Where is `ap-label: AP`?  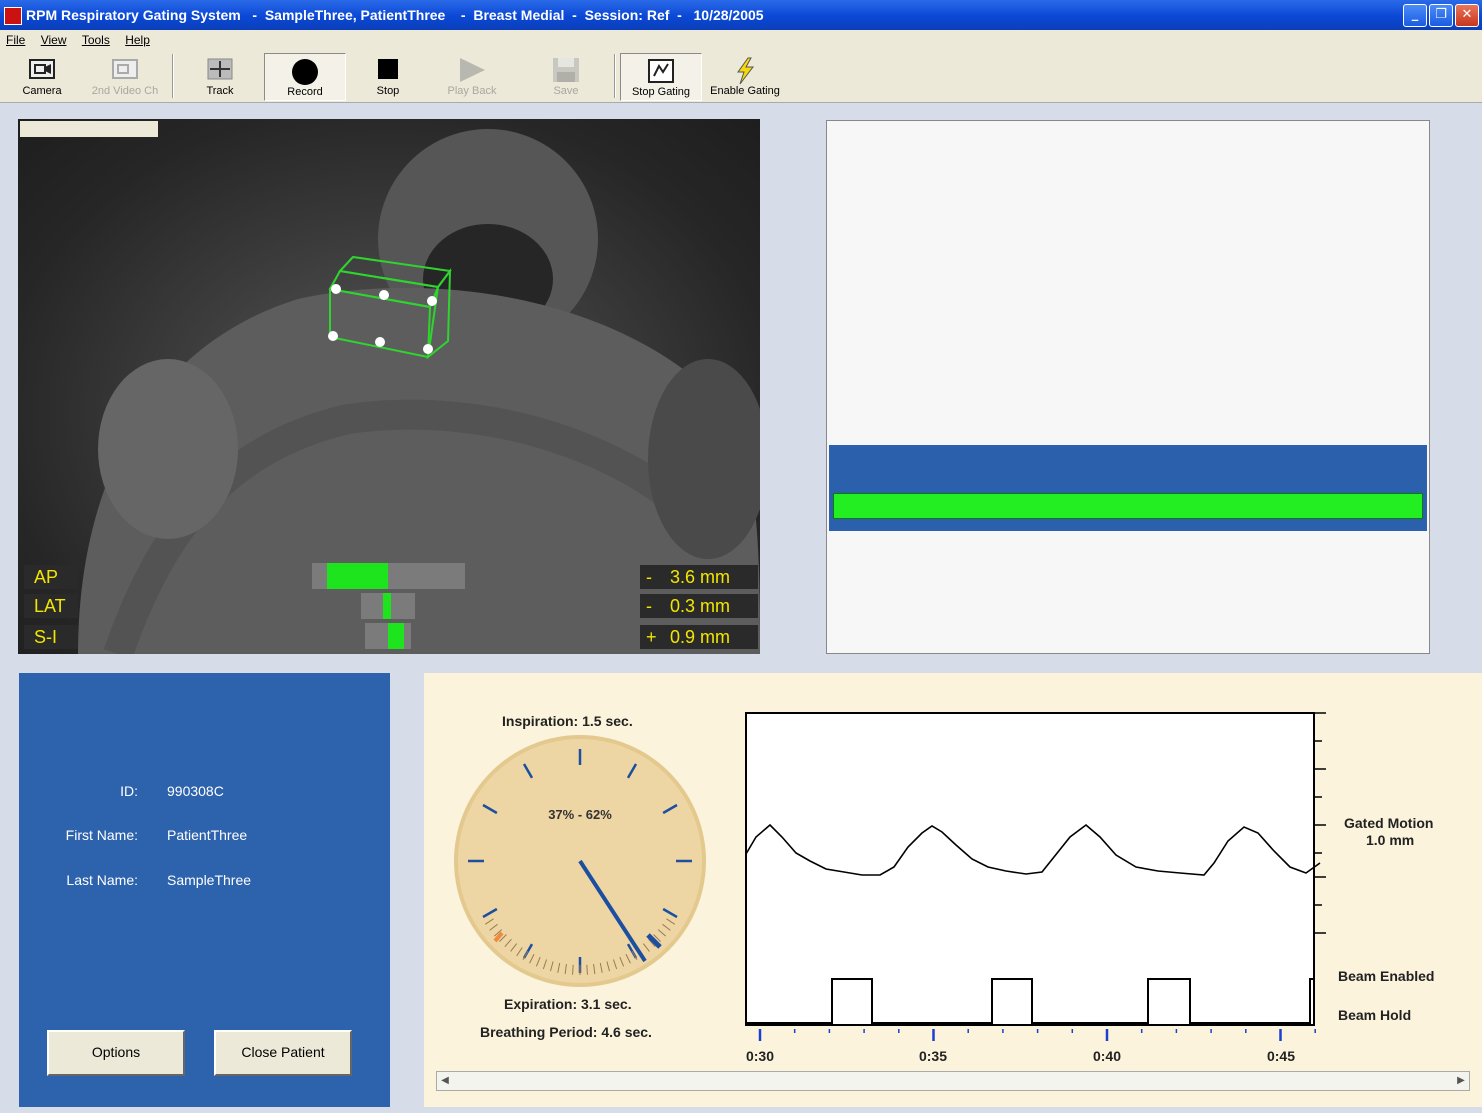 ap-label: AP is located at coordinates (51, 577).